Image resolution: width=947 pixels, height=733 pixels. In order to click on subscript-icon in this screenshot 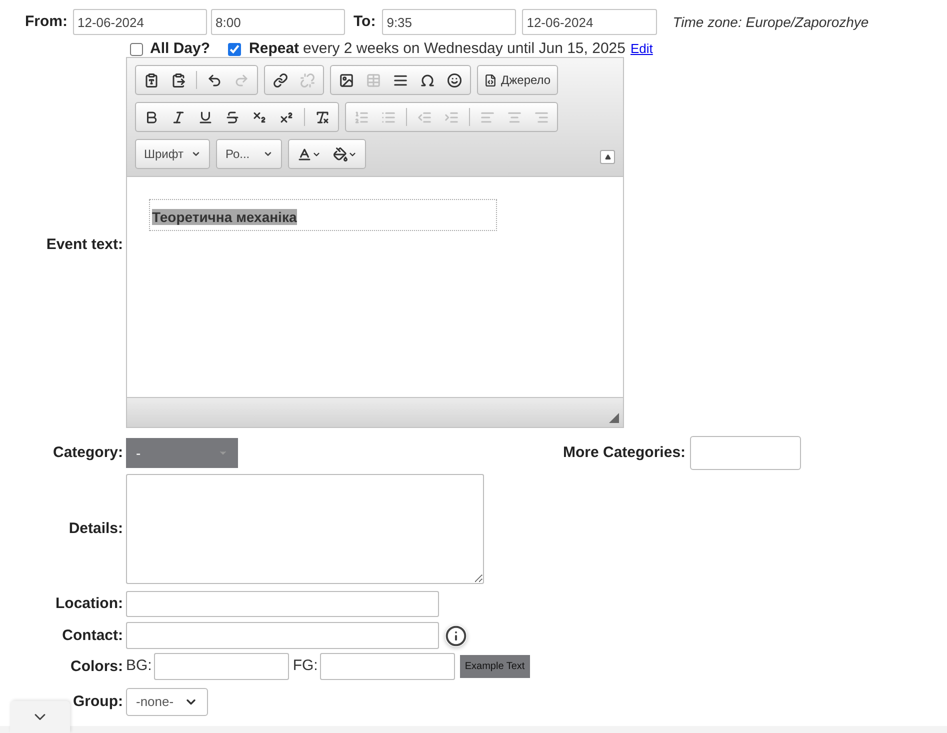, I will do `click(259, 117)`.